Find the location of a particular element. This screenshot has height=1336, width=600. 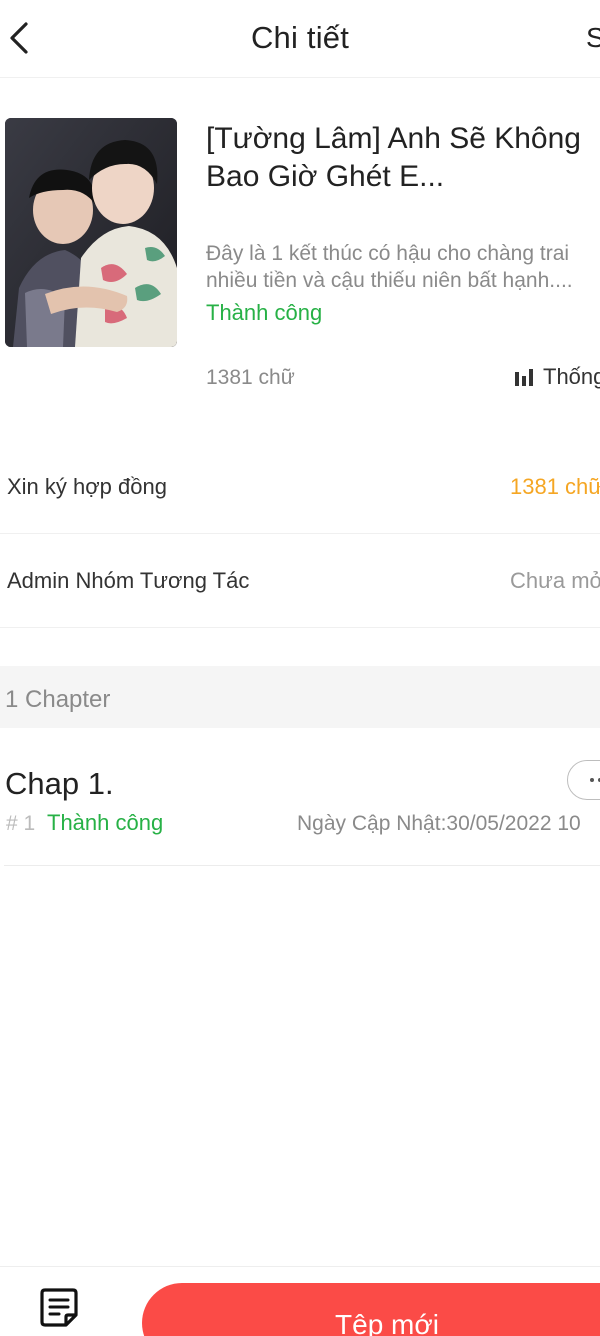

chapter-section-header: 1 Chapter is located at coordinates (300, 697).